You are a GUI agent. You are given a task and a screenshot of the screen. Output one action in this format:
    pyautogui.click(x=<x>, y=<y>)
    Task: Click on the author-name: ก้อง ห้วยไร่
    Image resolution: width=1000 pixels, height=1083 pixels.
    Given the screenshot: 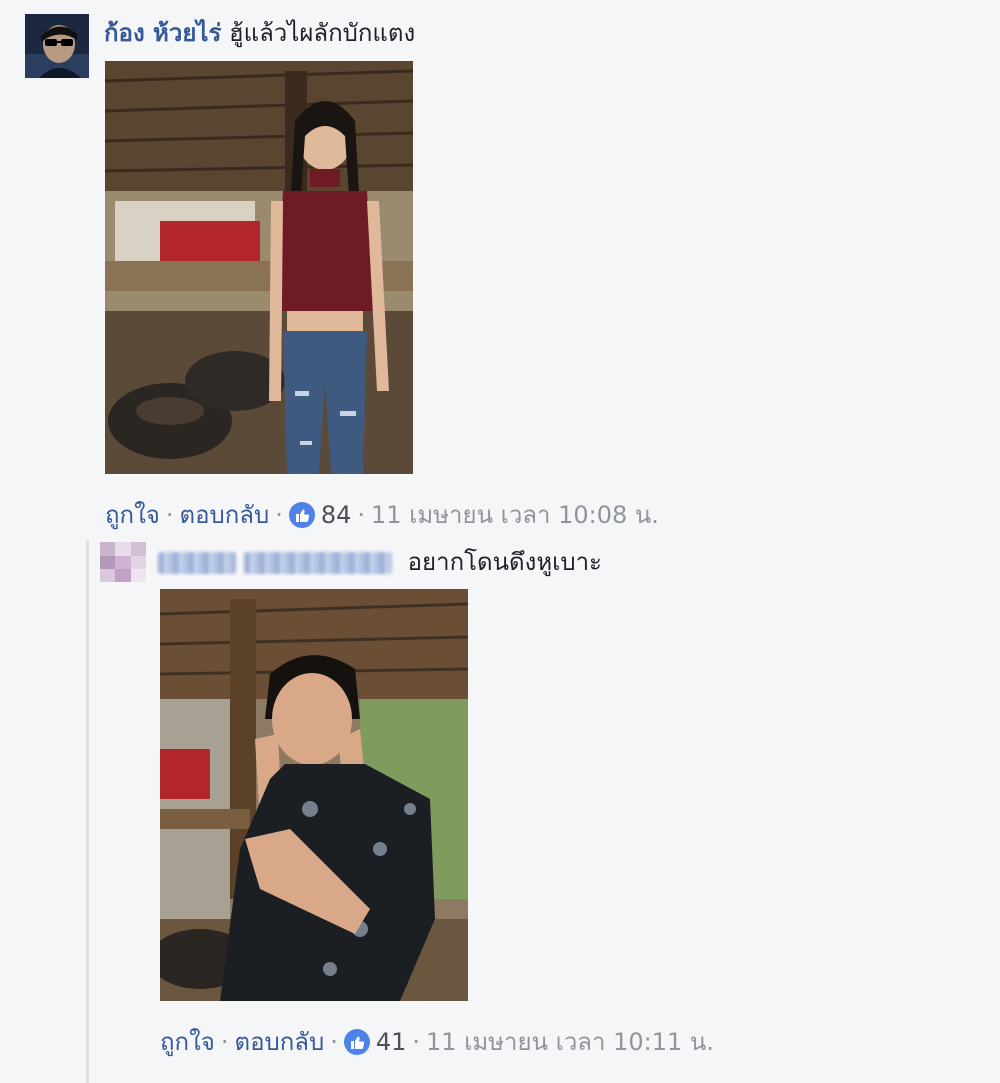 What is the action you would take?
    pyautogui.click(x=162, y=33)
    